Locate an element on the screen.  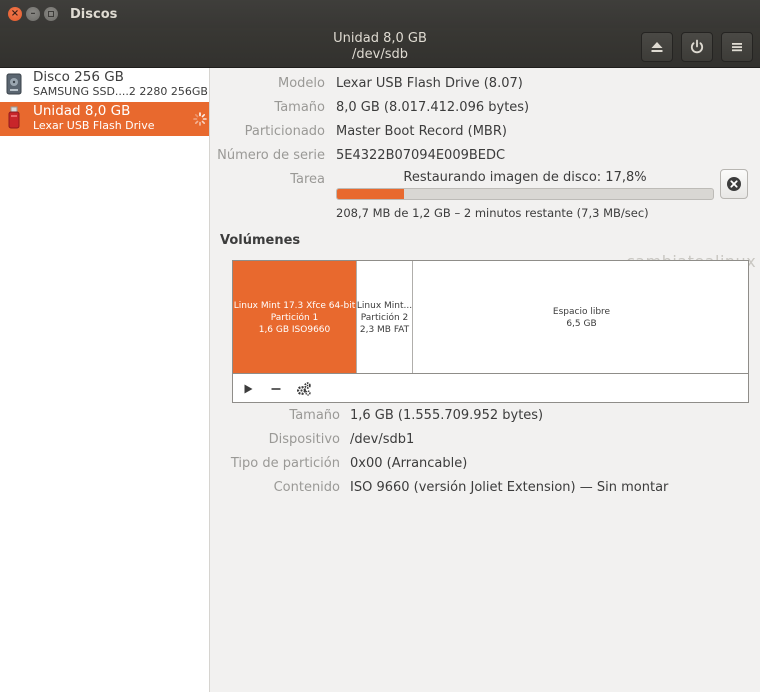
delete-partition-button is located at coordinates (276, 389).